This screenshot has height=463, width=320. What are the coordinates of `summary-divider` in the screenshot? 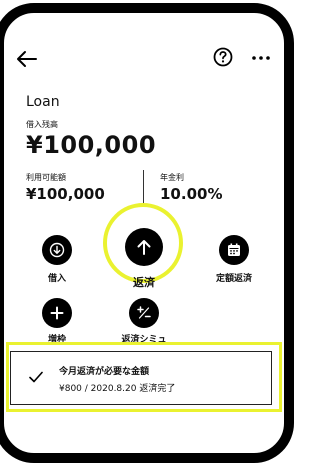 It's located at (143, 187).